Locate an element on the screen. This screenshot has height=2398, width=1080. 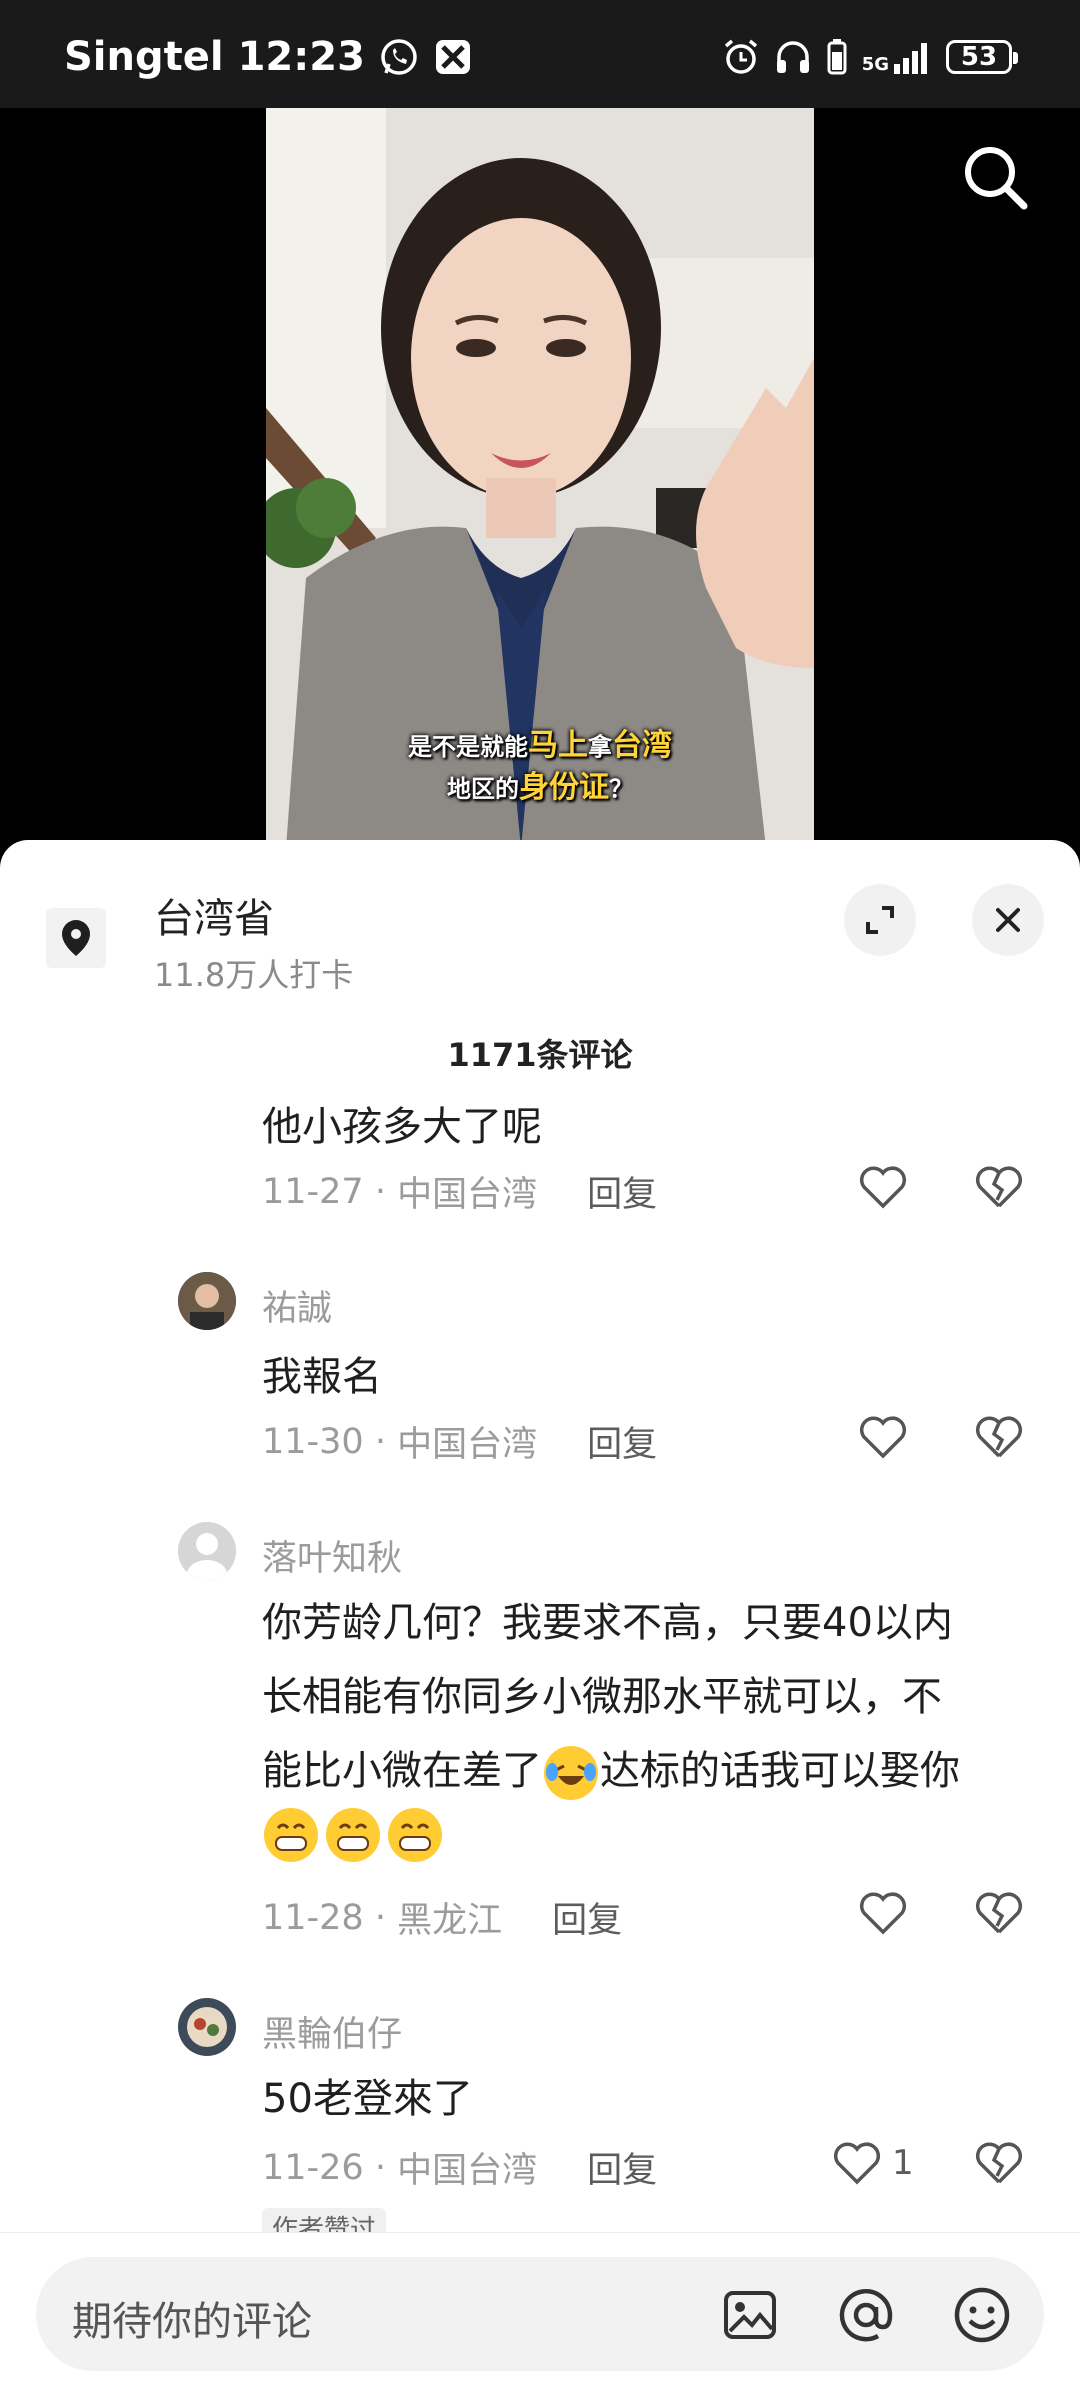
emoji-icon is located at coordinates (982, 2315).